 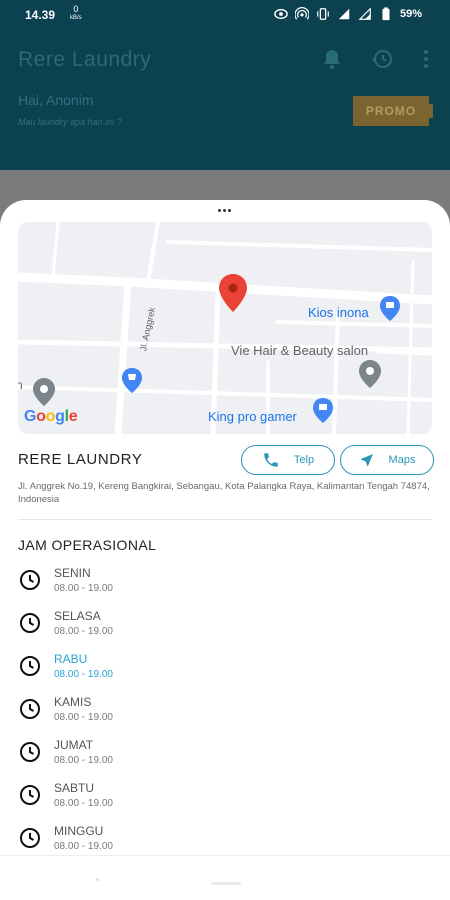 What do you see at coordinates (225, 15) in the screenshot?
I see `status-bar: 14.39 0 kB/s 59%` at bounding box center [225, 15].